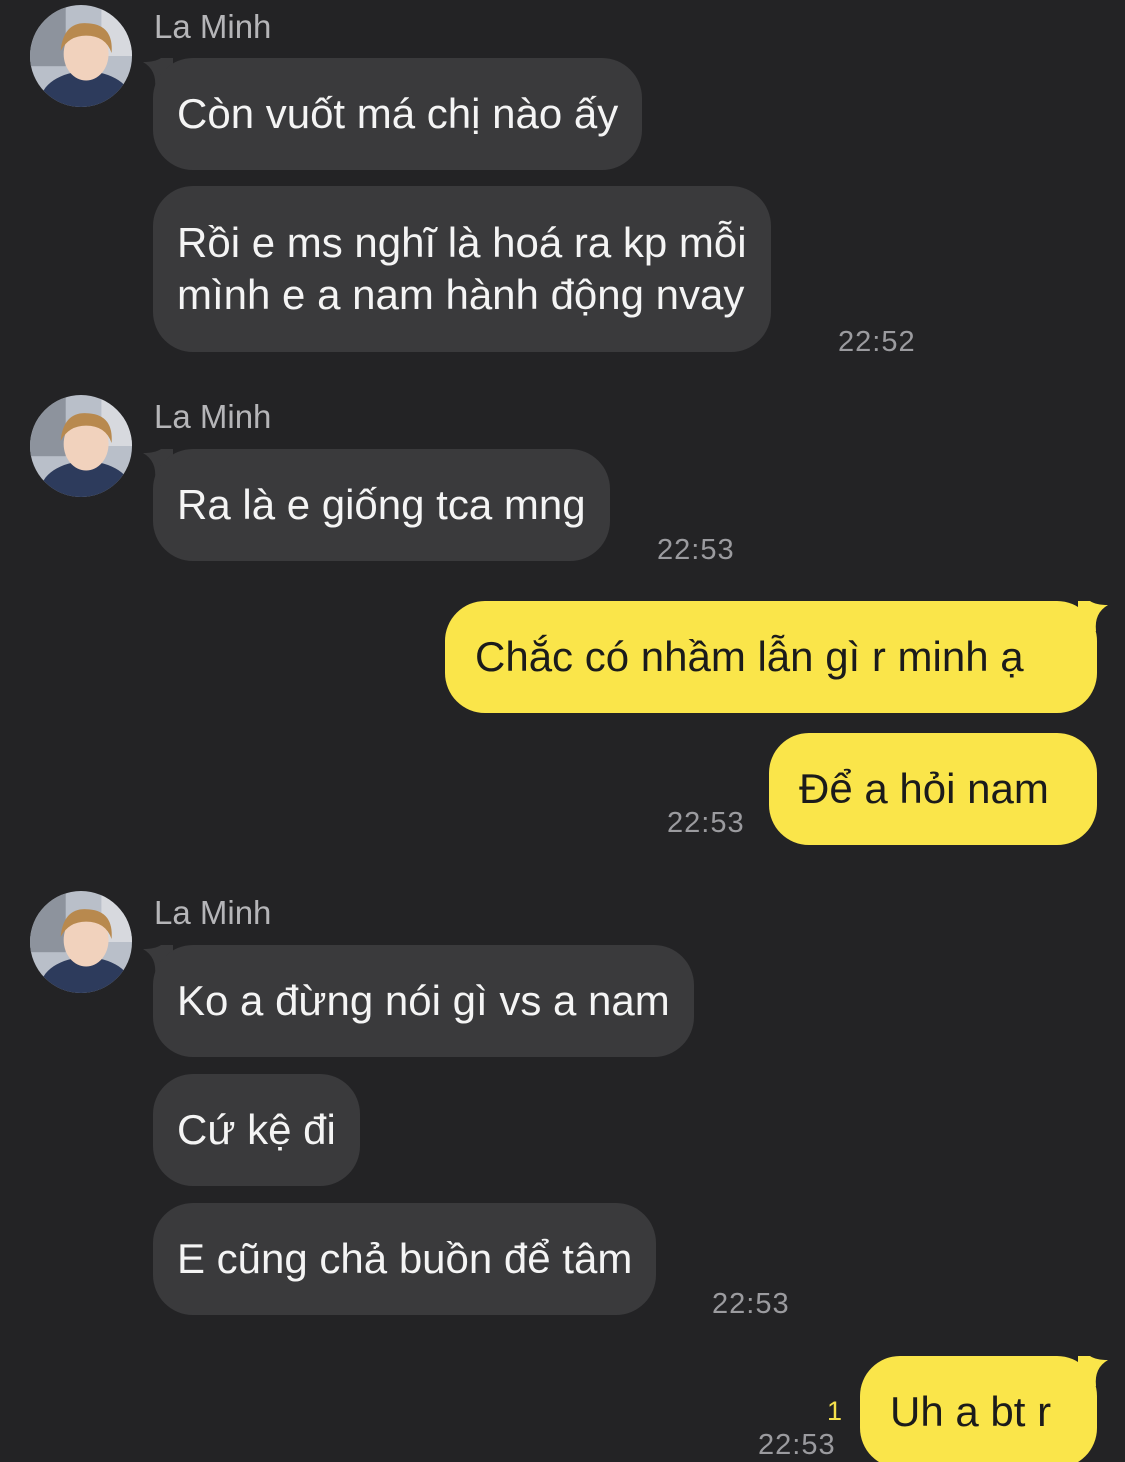 This screenshot has width=1125, height=1462. I want to click on message-text: Ko a đừng nói gì vs a nam, so click(423, 1000).